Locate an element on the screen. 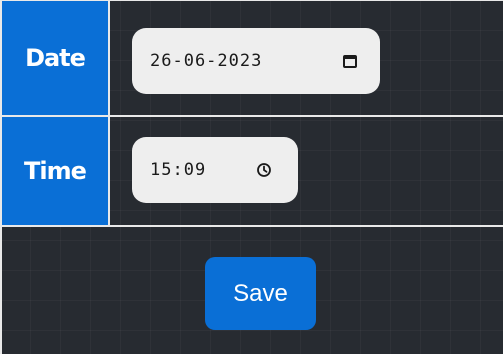 The height and width of the screenshot is (354, 503). date-label: Date is located at coordinates (55, 58).